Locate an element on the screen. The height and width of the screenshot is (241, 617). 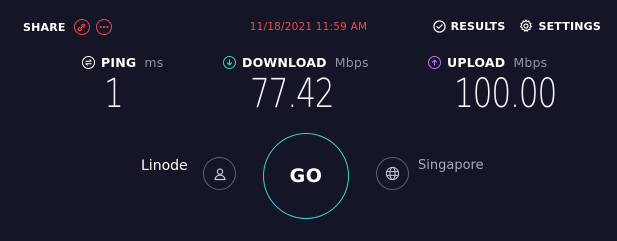
download-unit: Mbps is located at coordinates (351, 62).